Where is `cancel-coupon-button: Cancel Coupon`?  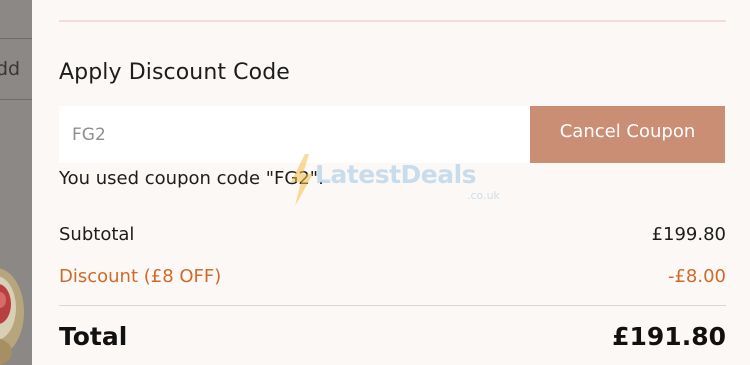
cancel-coupon-button: Cancel Coupon is located at coordinates (627, 134).